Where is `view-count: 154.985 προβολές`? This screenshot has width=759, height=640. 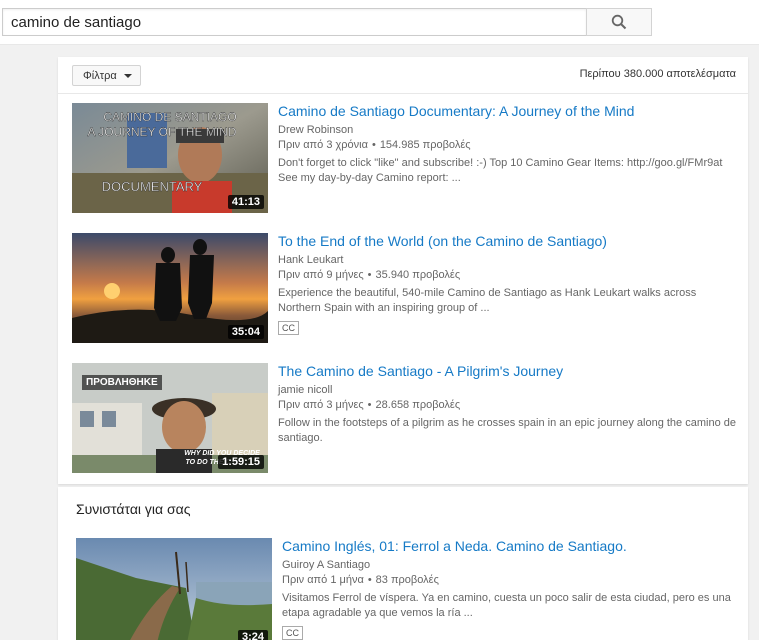 view-count: 154.985 προβολές is located at coordinates (425, 145).